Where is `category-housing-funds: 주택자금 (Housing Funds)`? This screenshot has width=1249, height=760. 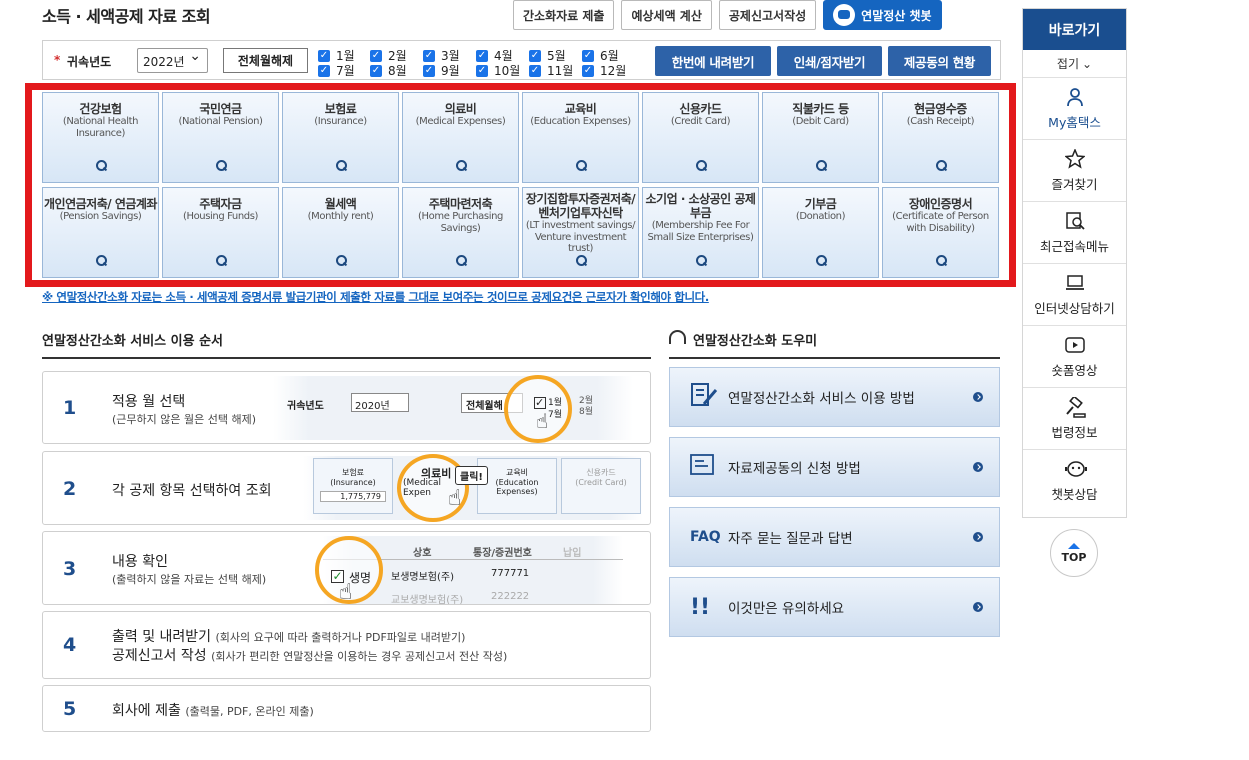
category-housing-funds: 주택자금 (Housing Funds) is located at coordinates (220, 232).